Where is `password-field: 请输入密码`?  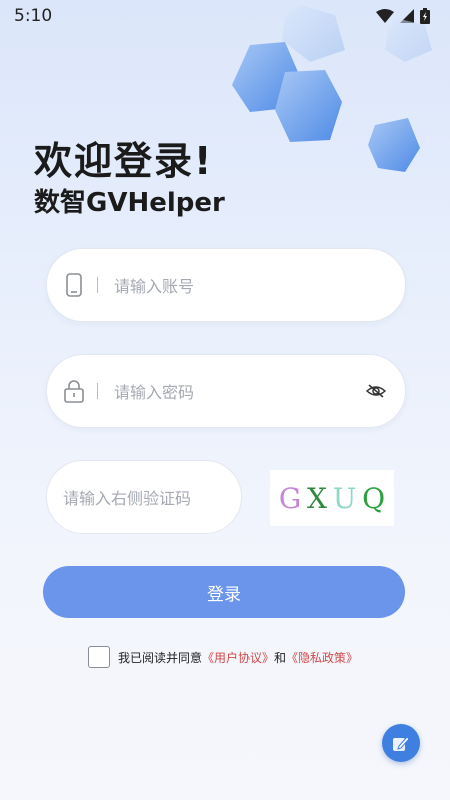
password-field: 请输入密码 is located at coordinates (226, 391).